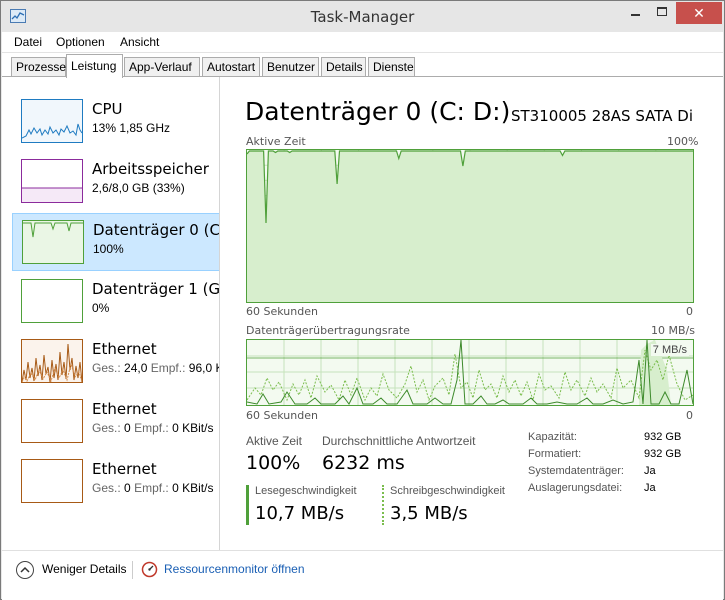  I want to click on sidebar-item-value: 0%, so click(101, 308).